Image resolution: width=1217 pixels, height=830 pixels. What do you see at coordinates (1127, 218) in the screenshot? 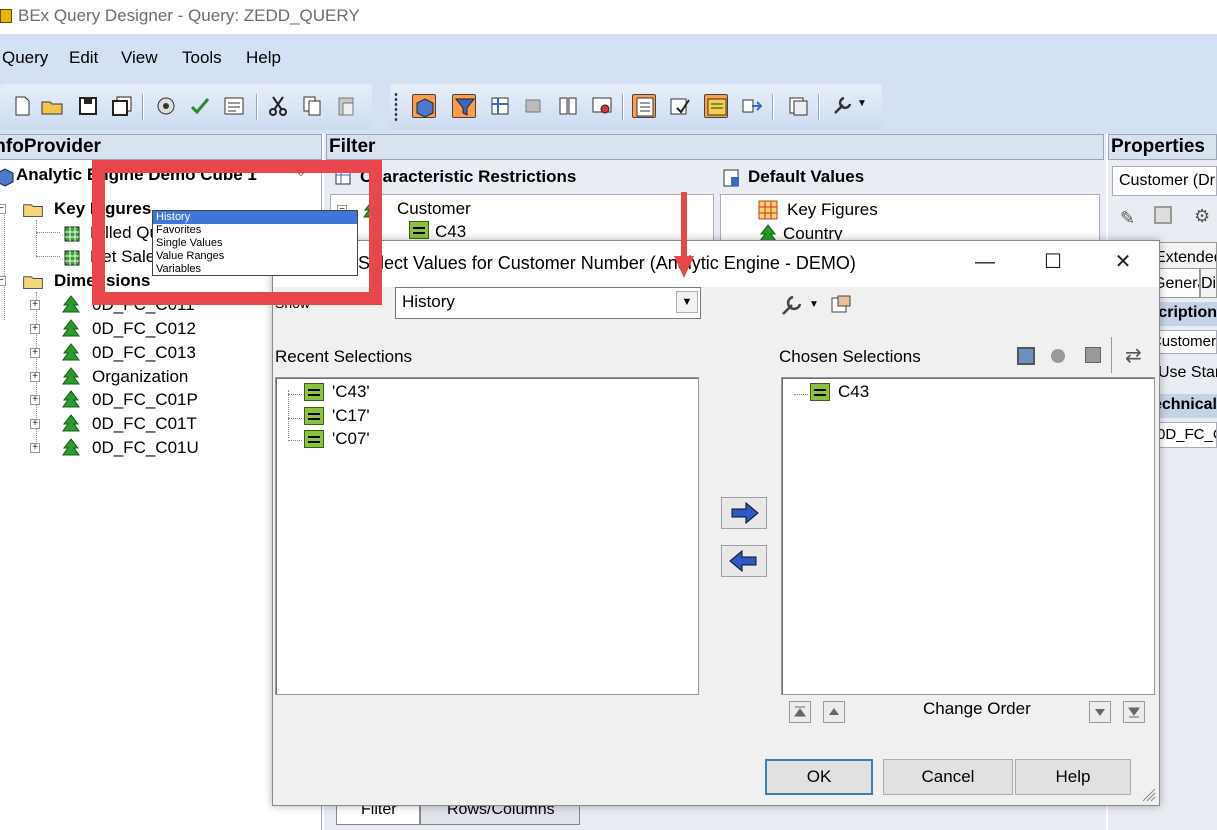
I see `pencil-icon: ✎` at bounding box center [1127, 218].